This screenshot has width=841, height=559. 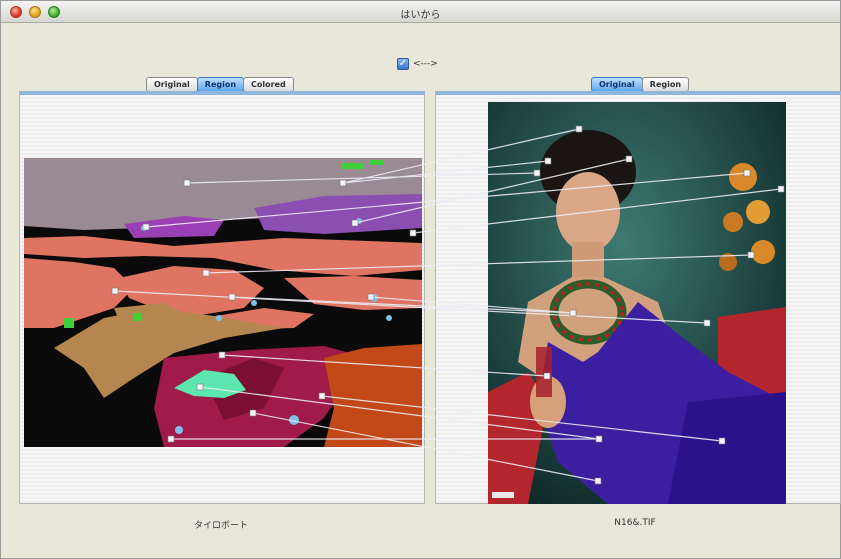 I want to click on right-image-caption: N16&.TIF, so click(x=635, y=523).